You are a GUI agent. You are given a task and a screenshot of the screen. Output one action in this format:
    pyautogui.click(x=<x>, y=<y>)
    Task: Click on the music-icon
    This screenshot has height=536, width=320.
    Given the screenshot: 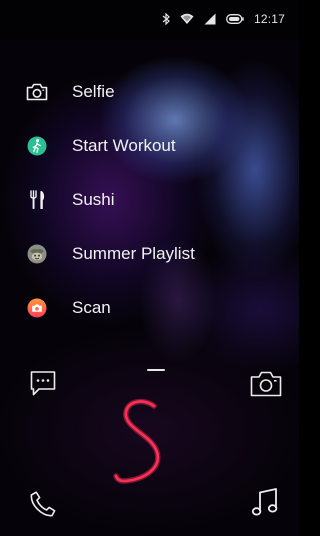 What is the action you would take?
    pyautogui.click(x=265, y=506)
    